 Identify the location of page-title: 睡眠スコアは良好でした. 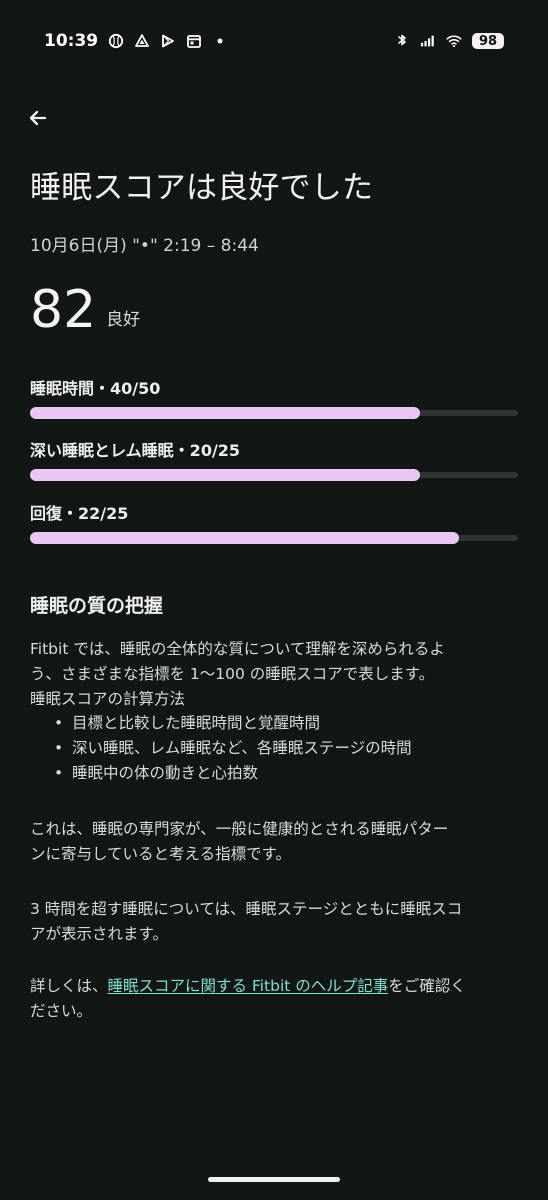
(202, 188).